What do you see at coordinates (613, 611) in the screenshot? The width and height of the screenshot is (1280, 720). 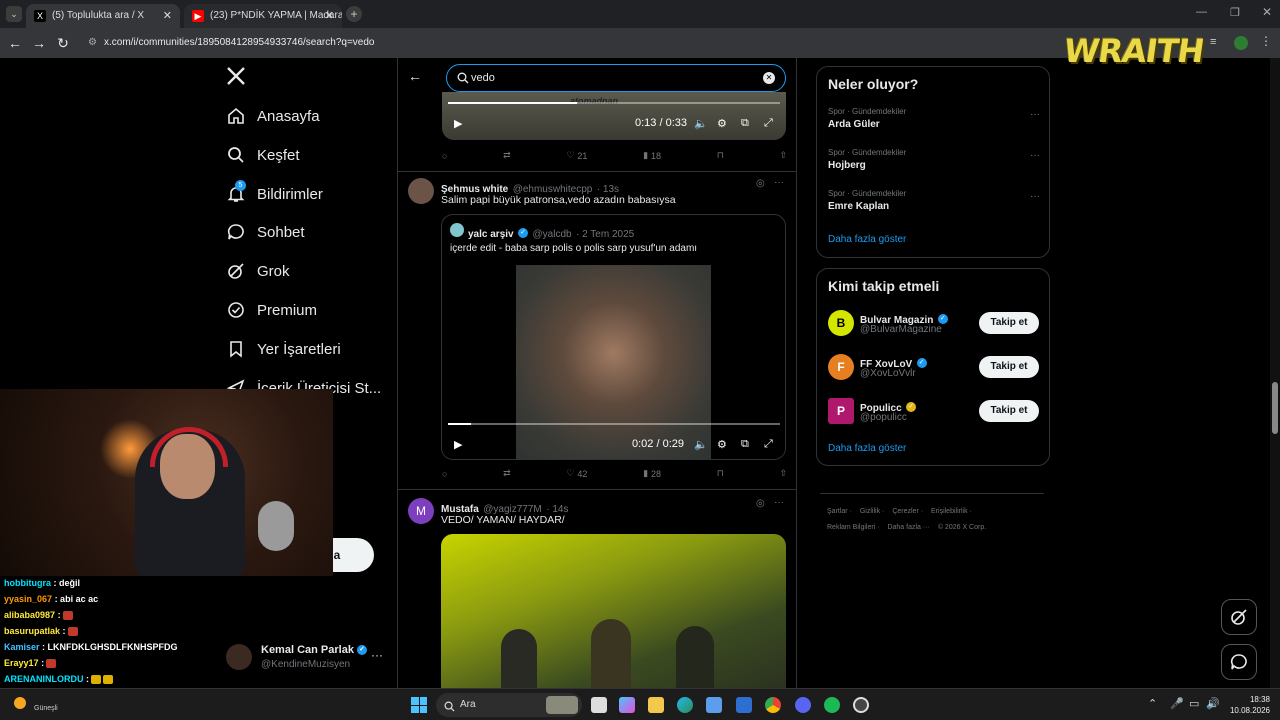 I see `video-player` at bounding box center [613, 611].